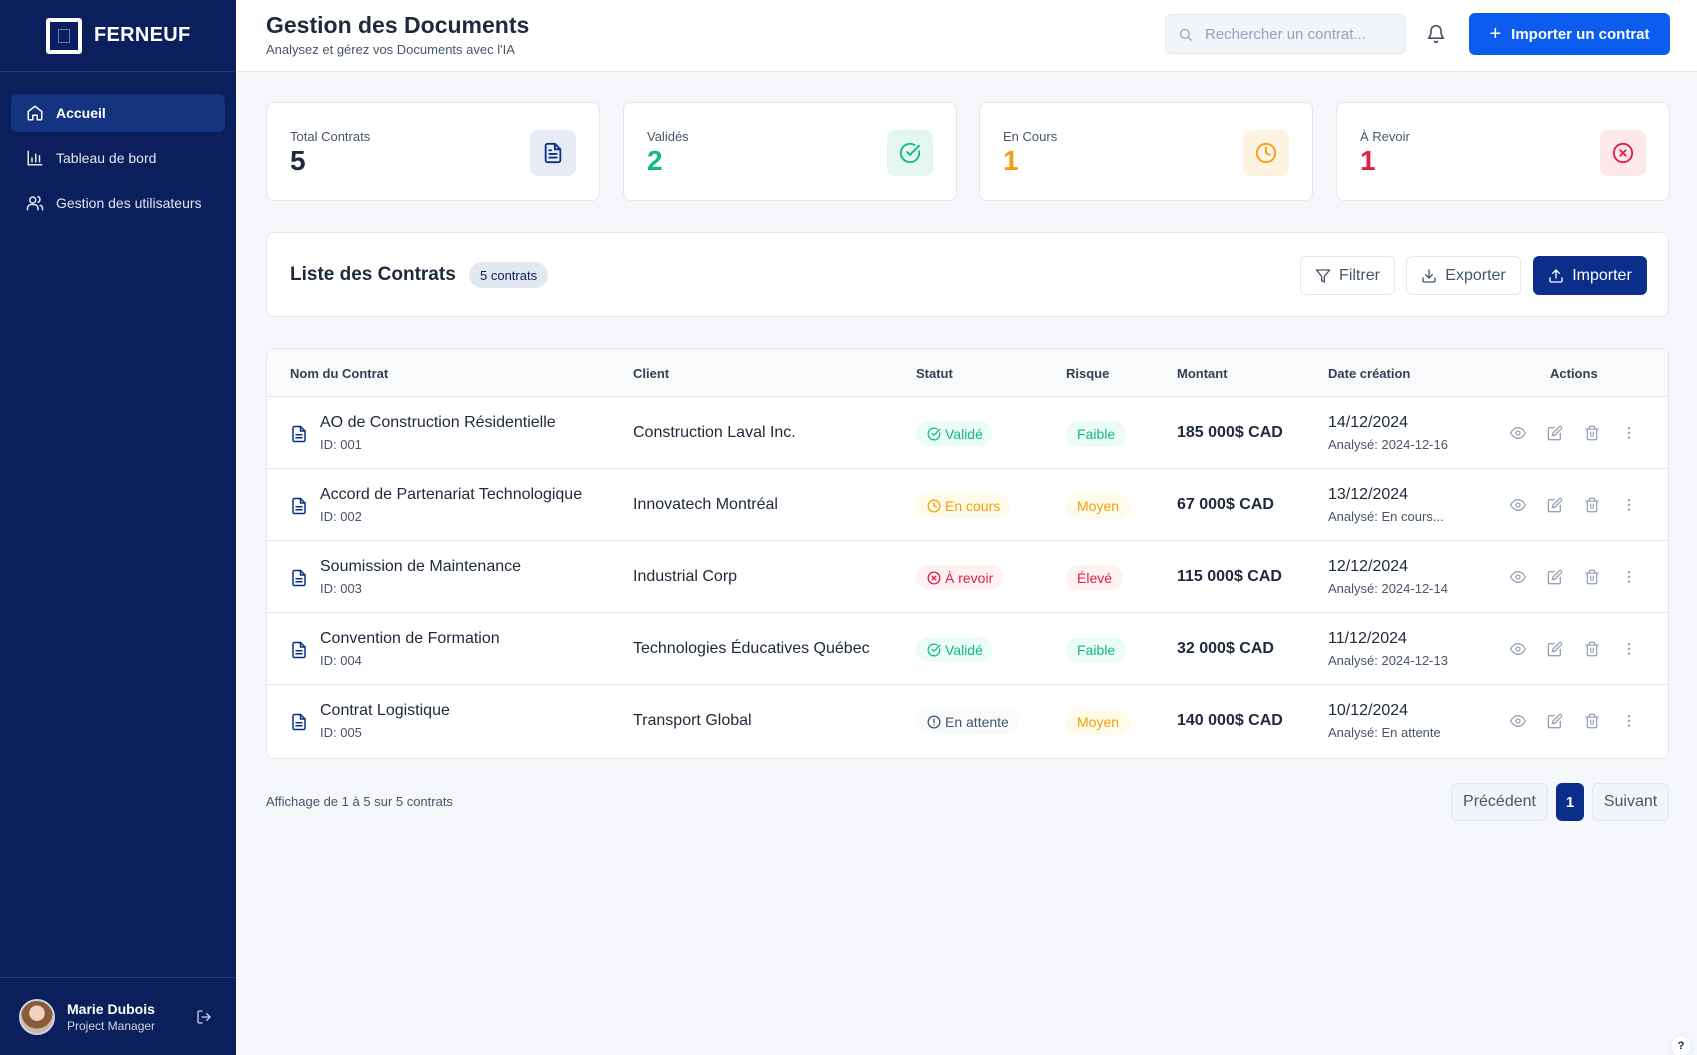 Image resolution: width=1697 pixels, height=1055 pixels. Describe the element at coordinates (1623, 153) in the screenshot. I see `x-circle-icon` at that location.